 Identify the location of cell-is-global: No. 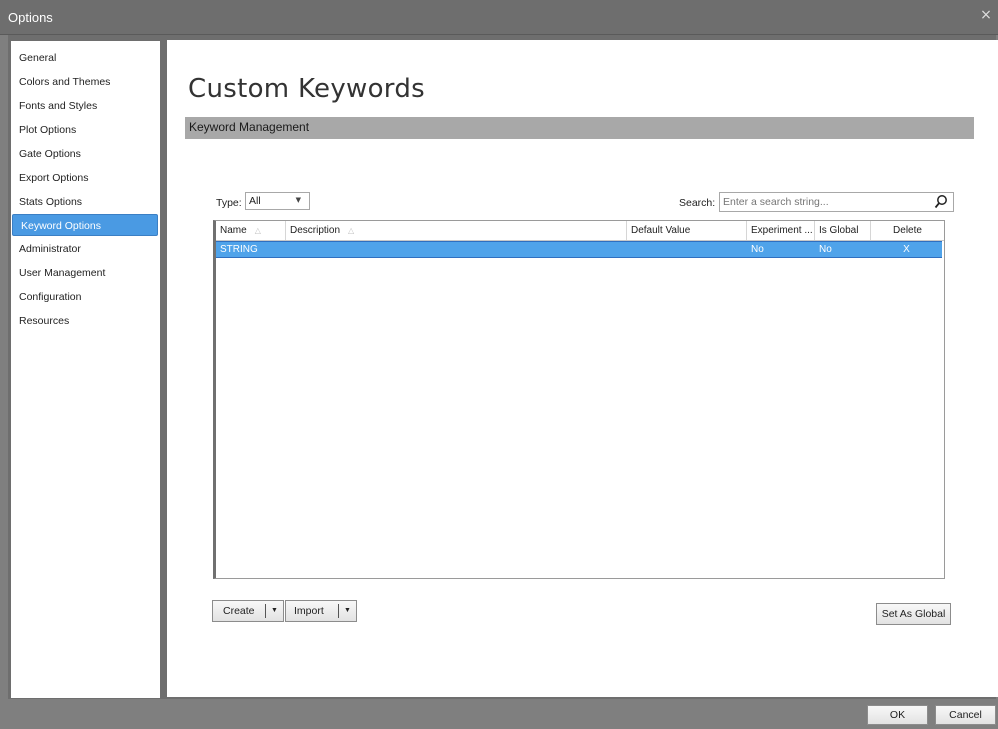
(825, 249).